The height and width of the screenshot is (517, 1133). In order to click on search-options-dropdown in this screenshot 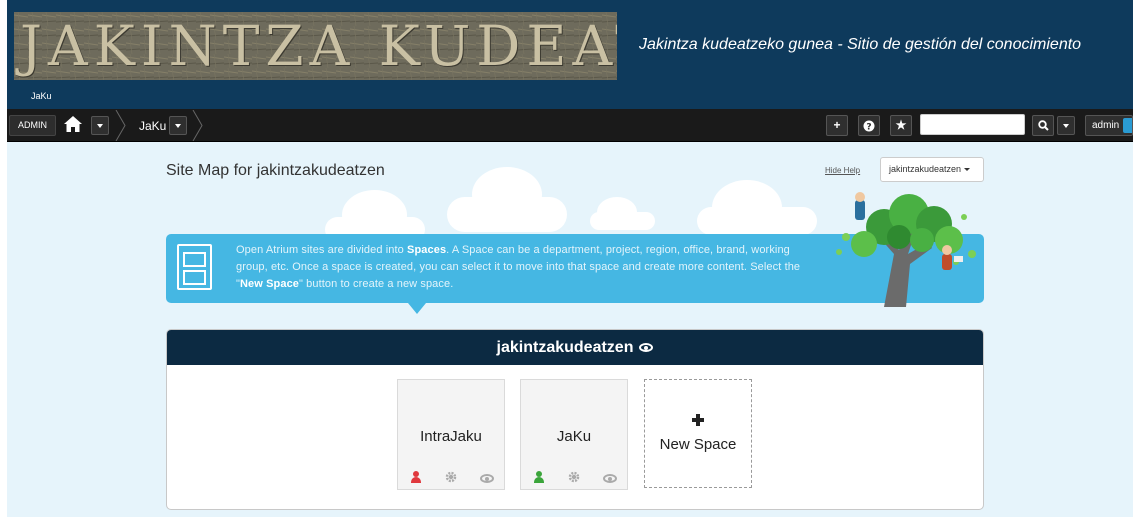, I will do `click(1066, 125)`.